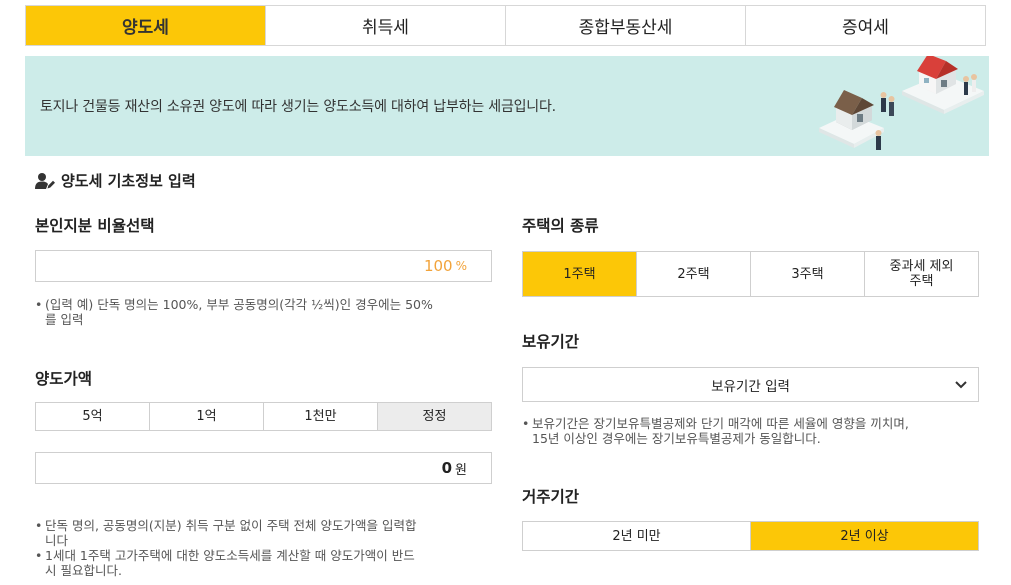 Image resolution: width=1011 pixels, height=585 pixels. I want to click on add-10m-button: 1천만, so click(320, 416).